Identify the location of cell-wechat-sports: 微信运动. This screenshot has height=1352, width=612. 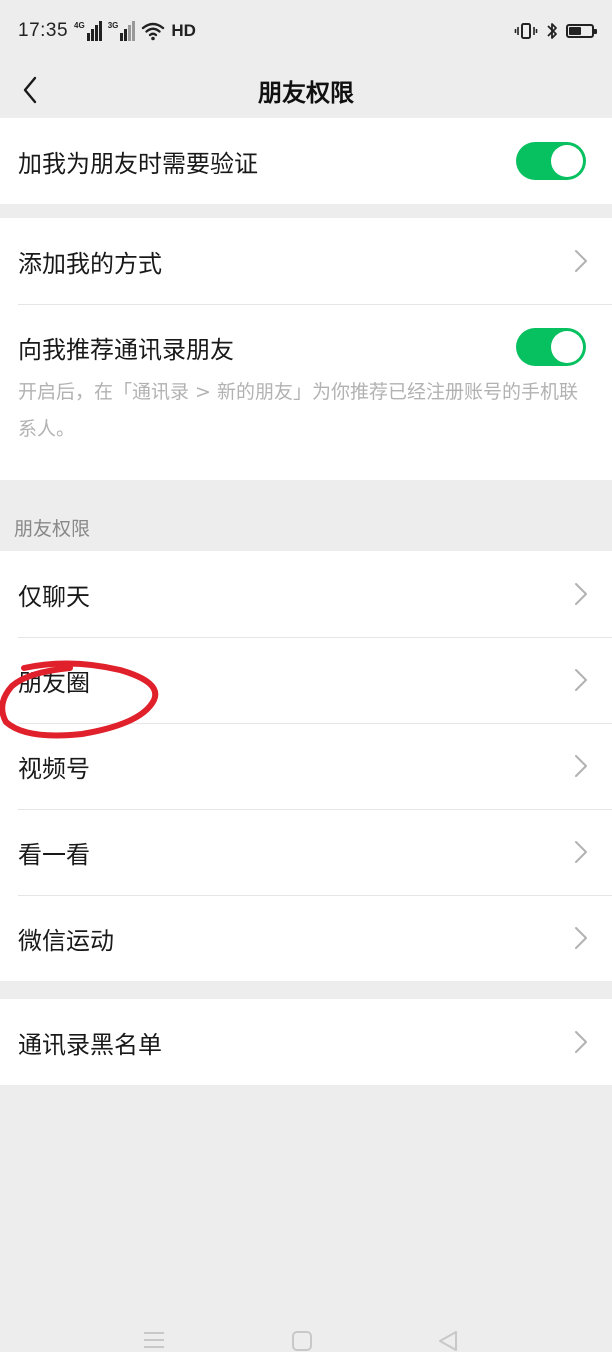
(306, 938).